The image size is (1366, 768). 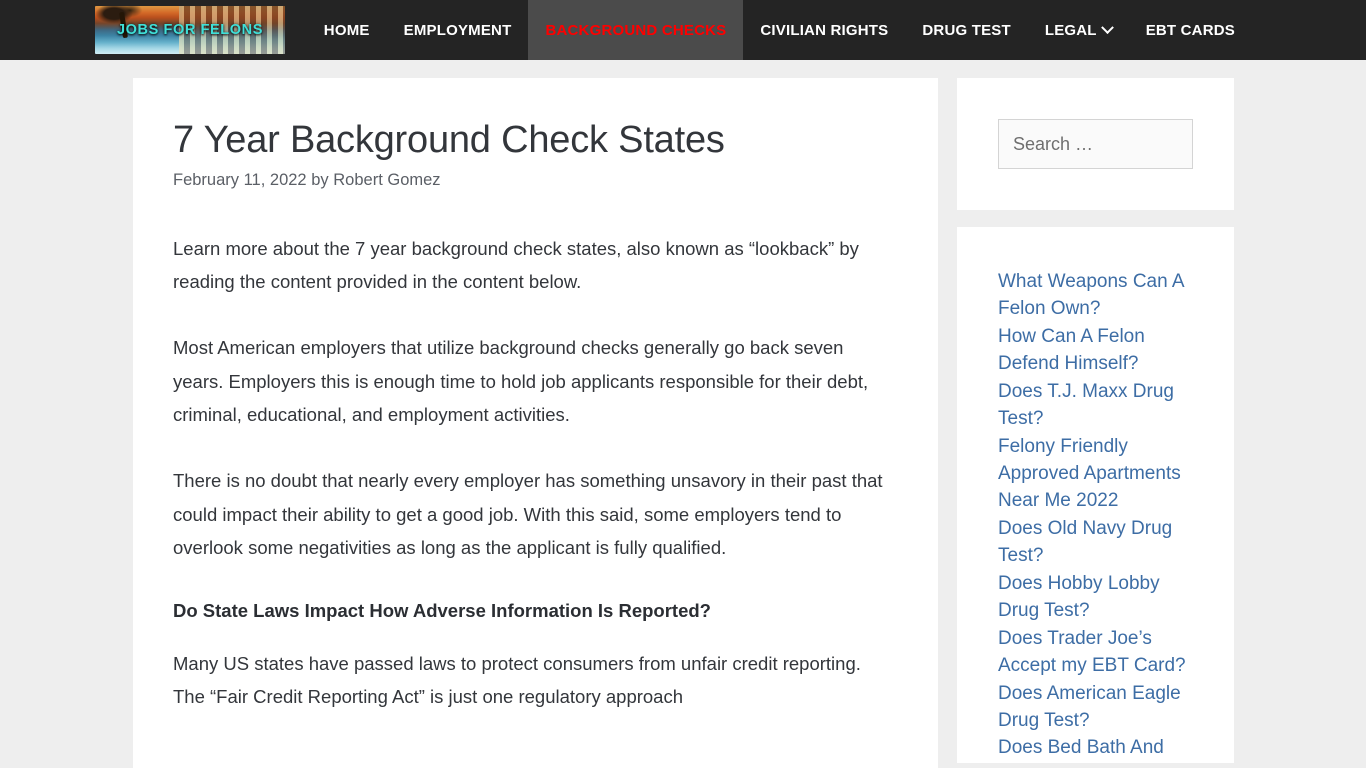 I want to click on nav-item-home: HOME, so click(x=347, y=30).